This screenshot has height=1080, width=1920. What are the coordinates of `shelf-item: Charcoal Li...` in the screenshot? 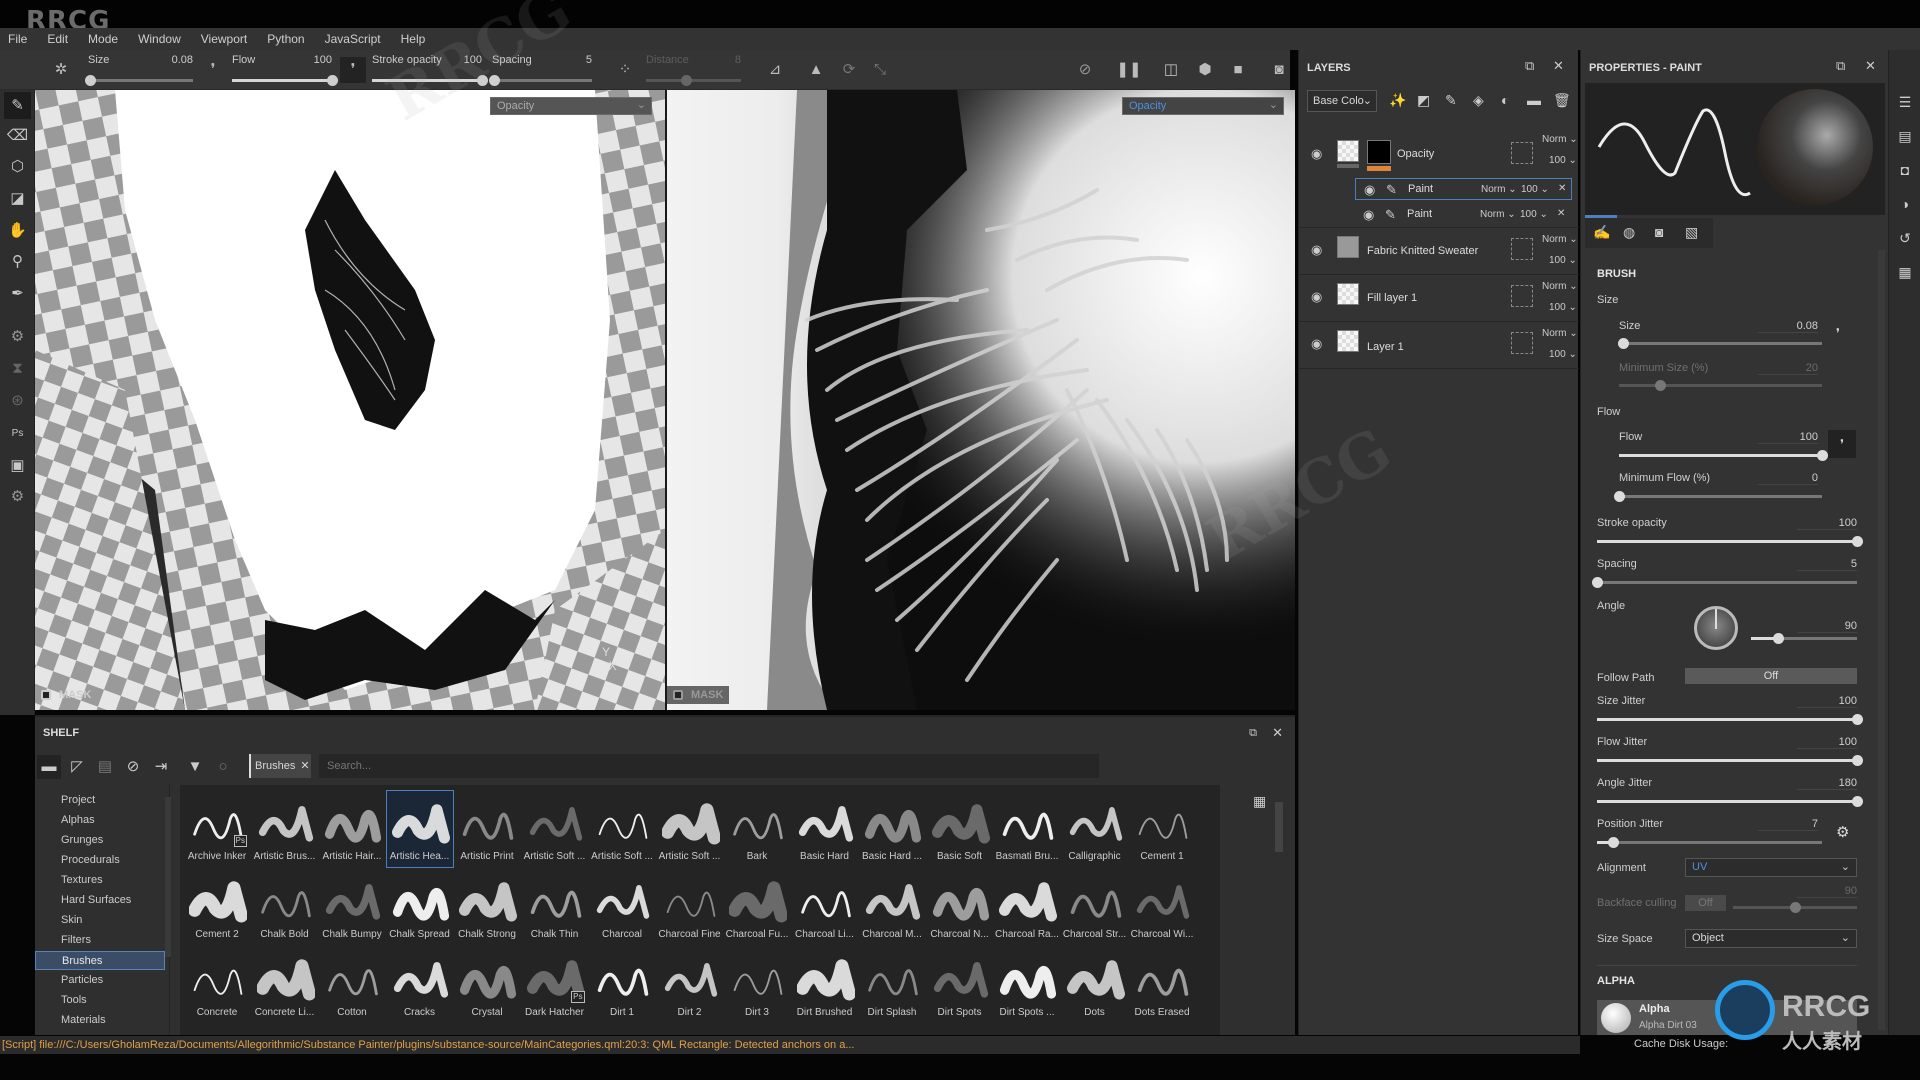 It's located at (825, 907).